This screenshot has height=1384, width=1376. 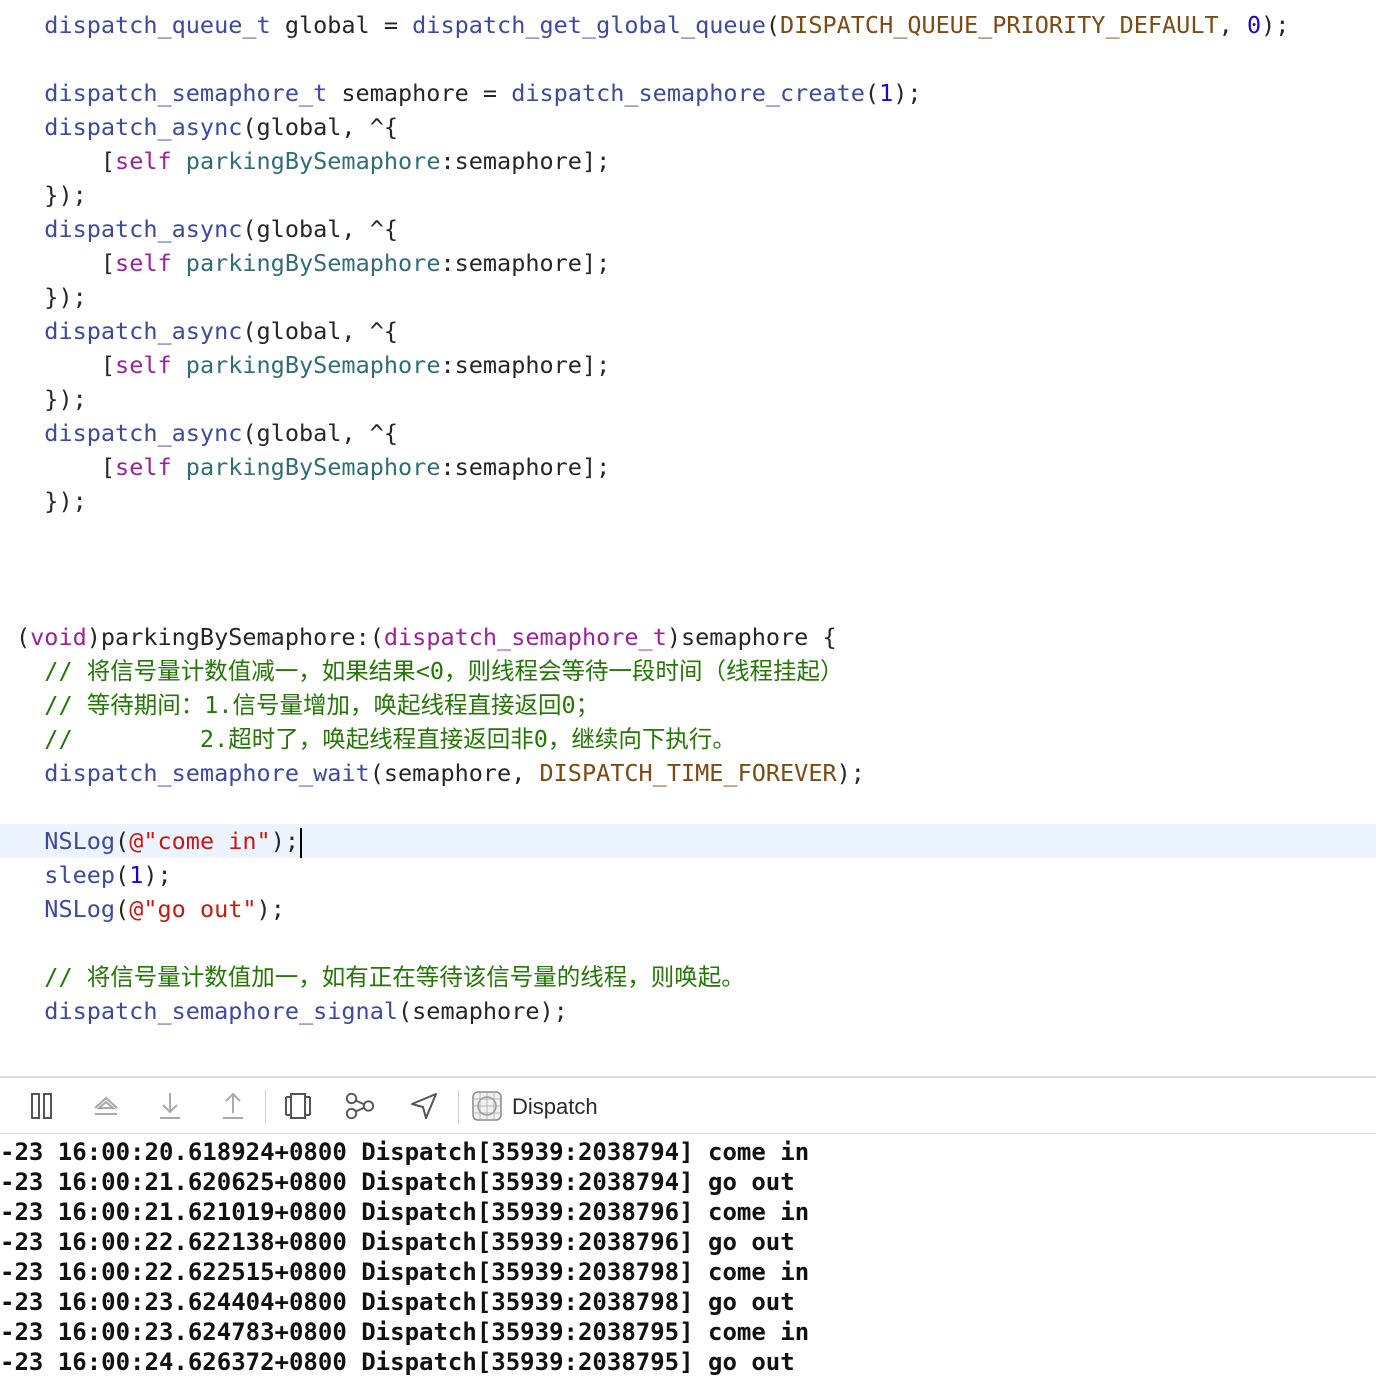 What do you see at coordinates (58, 637) in the screenshot?
I see `code-token: void` at bounding box center [58, 637].